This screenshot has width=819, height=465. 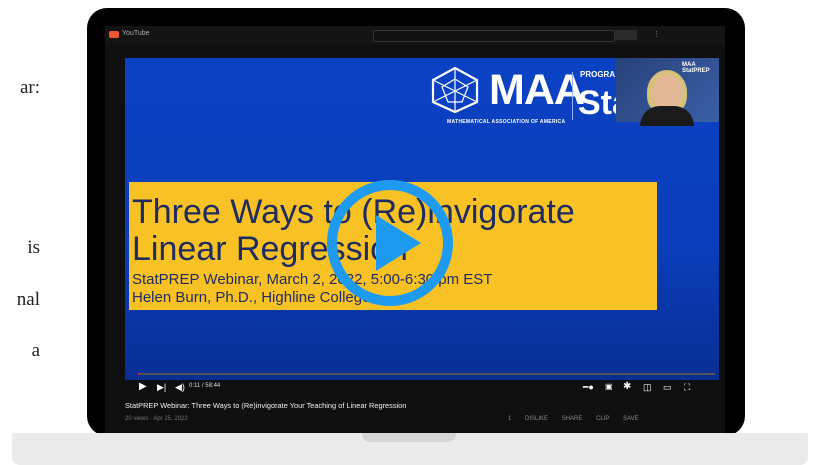 I want to click on speaker-body, so click(x=667, y=116).